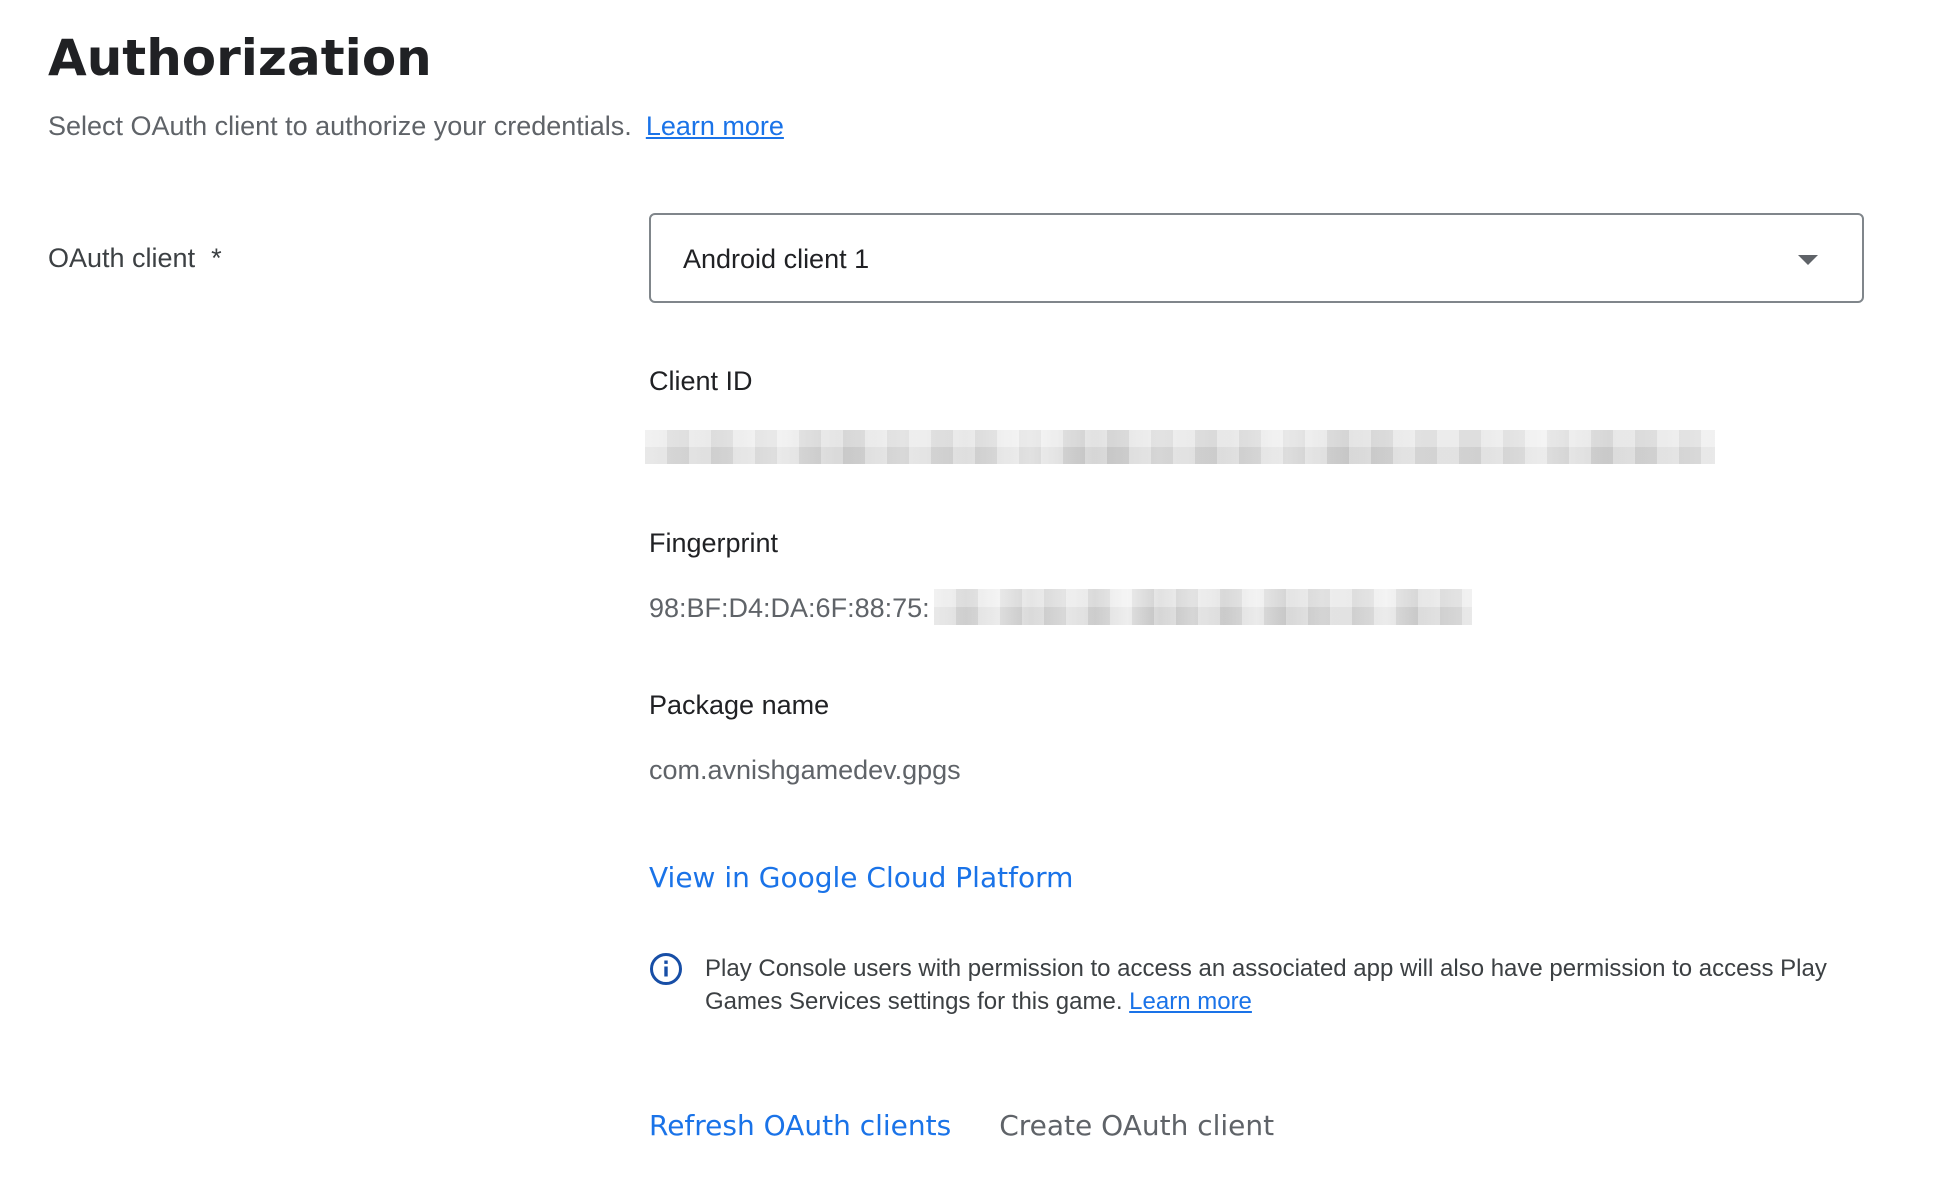  I want to click on oauth-client-selected-value: Android client 1, so click(776, 259).